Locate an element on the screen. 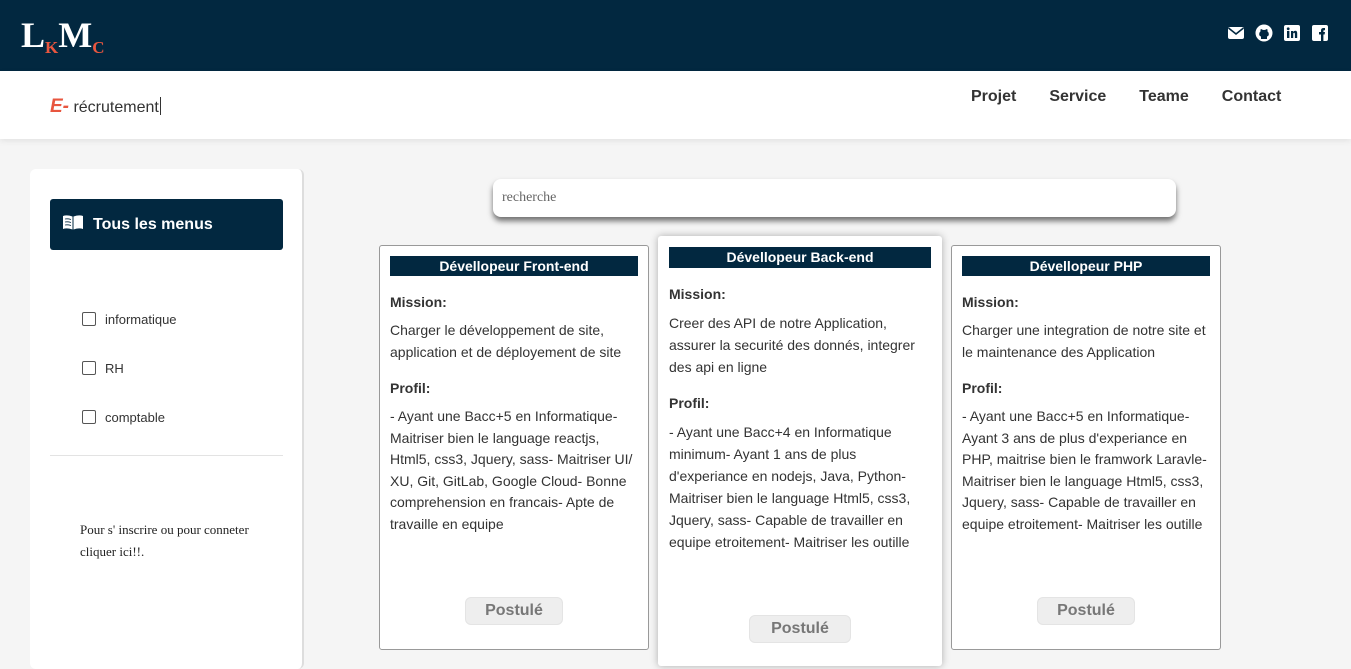 The height and width of the screenshot is (669, 1351). github-icon is located at coordinates (1264, 33).